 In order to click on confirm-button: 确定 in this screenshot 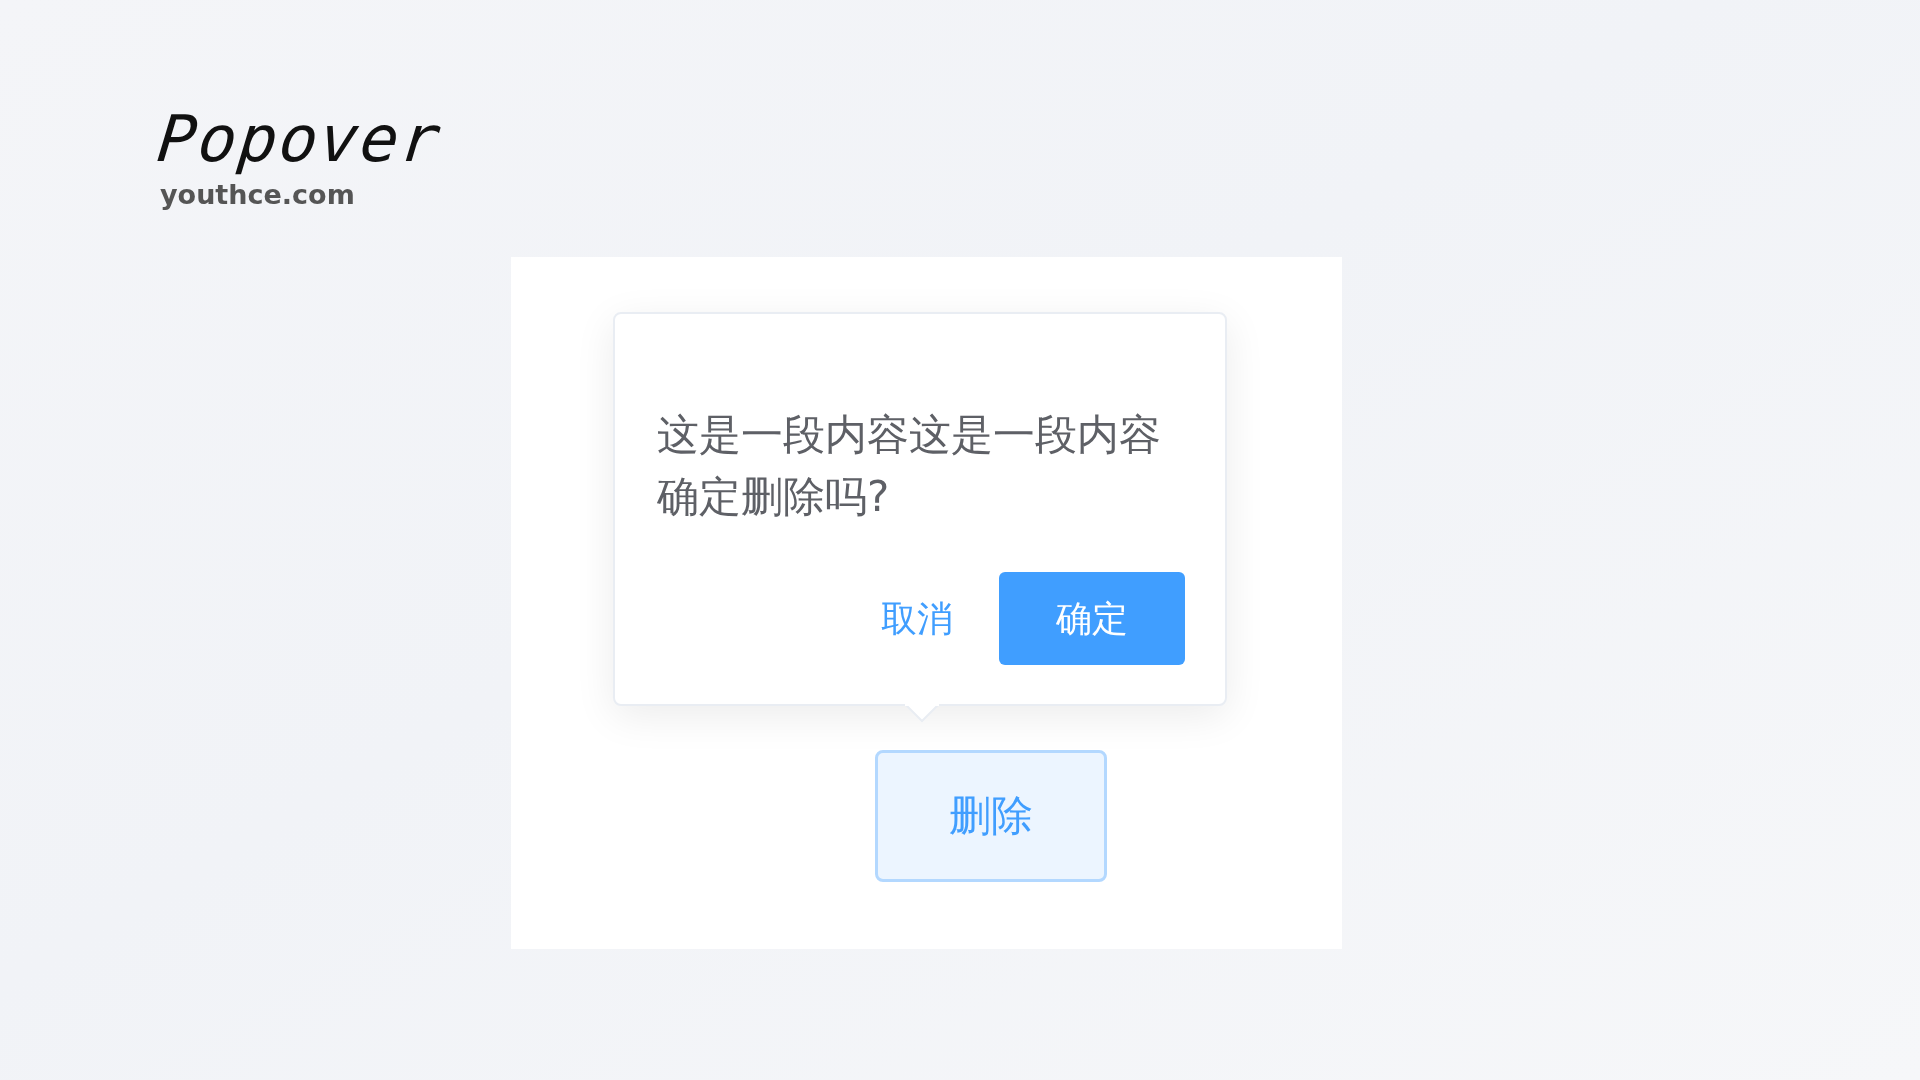, I will do `click(1092, 618)`.